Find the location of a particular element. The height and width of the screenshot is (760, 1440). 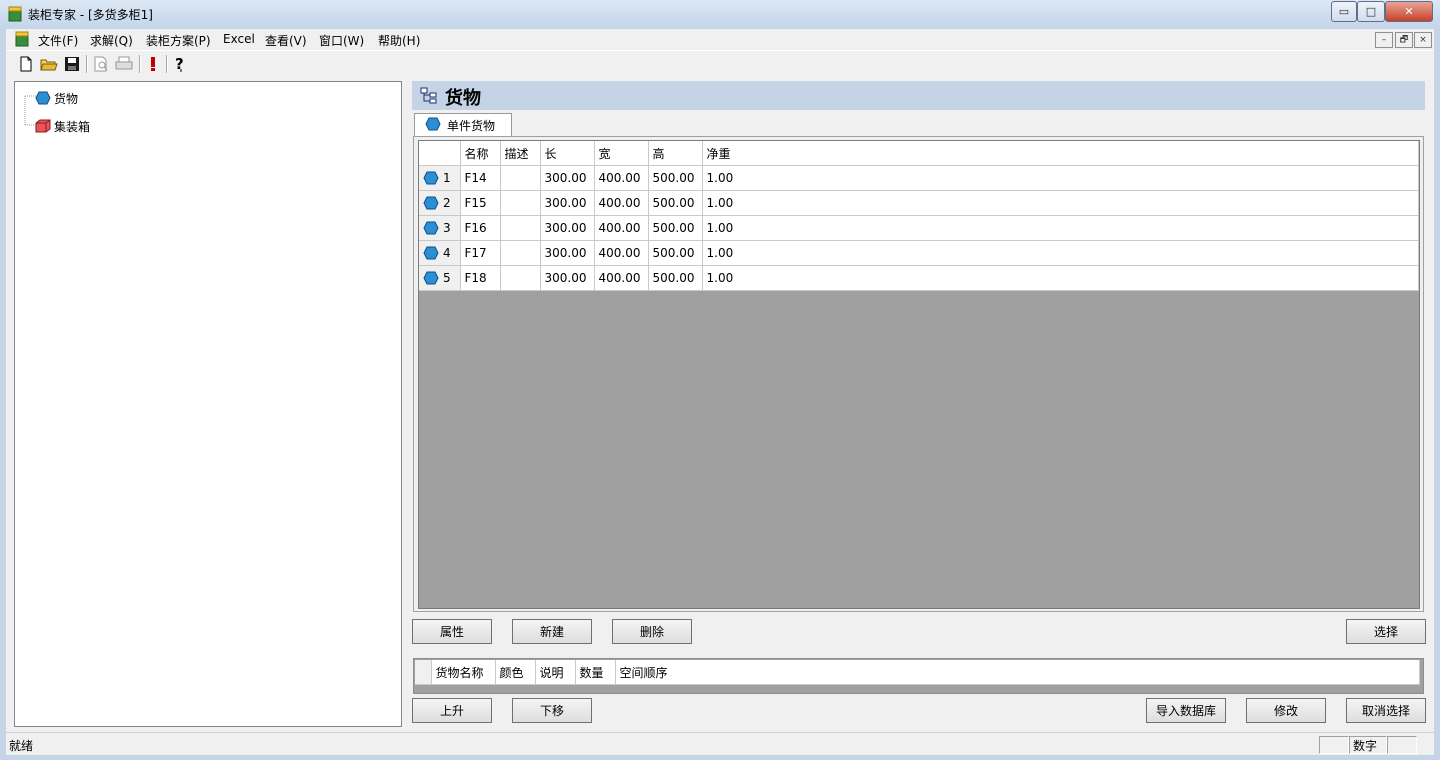

maximize-button: □ is located at coordinates (1371, 11).